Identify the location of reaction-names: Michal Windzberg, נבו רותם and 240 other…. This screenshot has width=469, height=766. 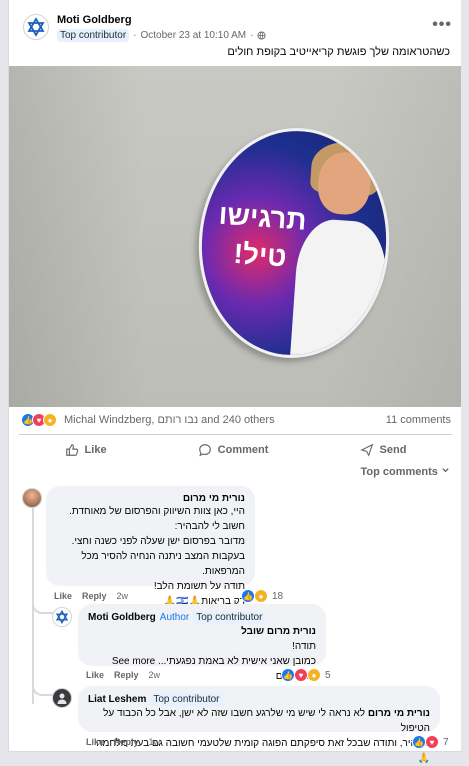
(169, 420).